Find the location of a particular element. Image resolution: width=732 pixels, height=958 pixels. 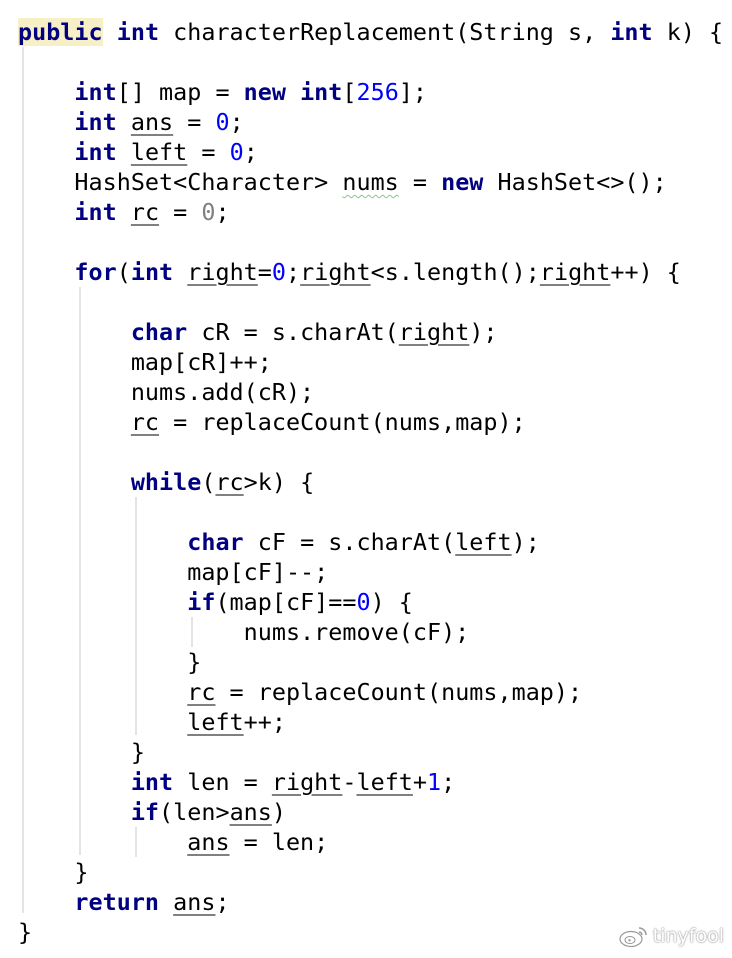

token-text: >k) { is located at coordinates (279, 482).